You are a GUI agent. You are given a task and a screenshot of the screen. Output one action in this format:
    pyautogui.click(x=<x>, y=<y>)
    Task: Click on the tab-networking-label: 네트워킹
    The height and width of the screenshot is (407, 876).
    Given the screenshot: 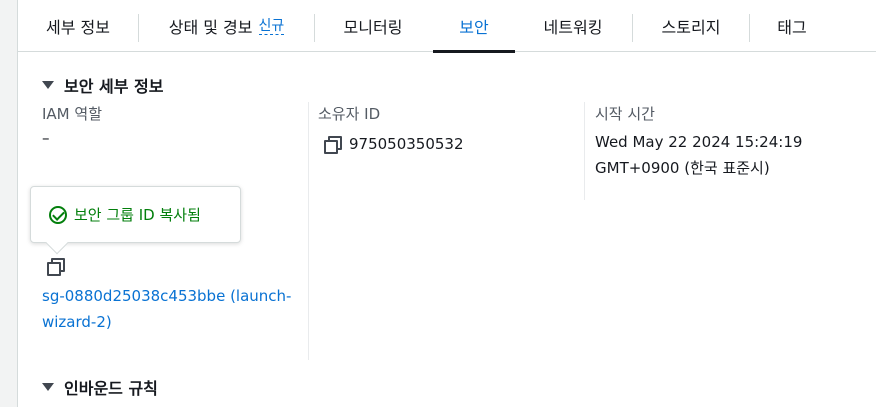 What is the action you would take?
    pyautogui.click(x=573, y=27)
    